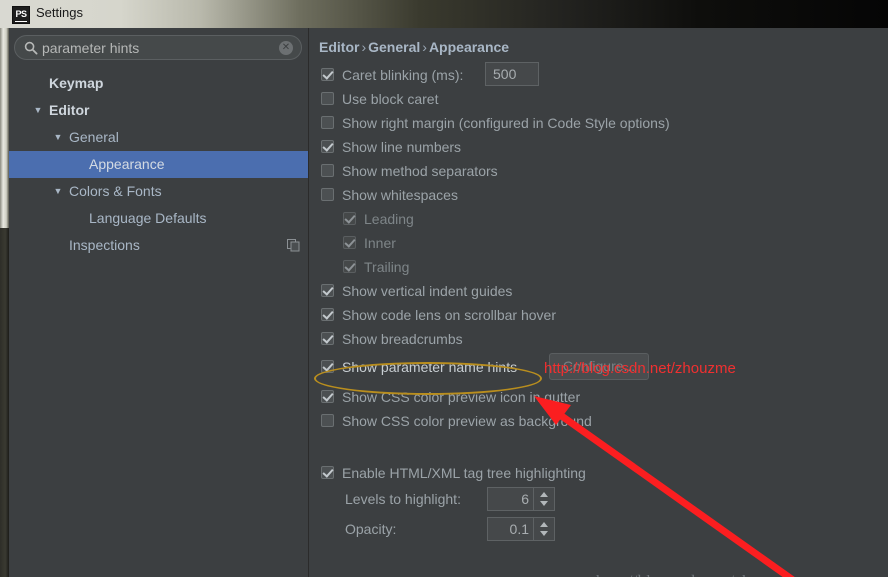 Image resolution: width=888 pixels, height=577 pixels. Describe the element at coordinates (59, 12) in the screenshot. I see `window-title: Settings` at that location.